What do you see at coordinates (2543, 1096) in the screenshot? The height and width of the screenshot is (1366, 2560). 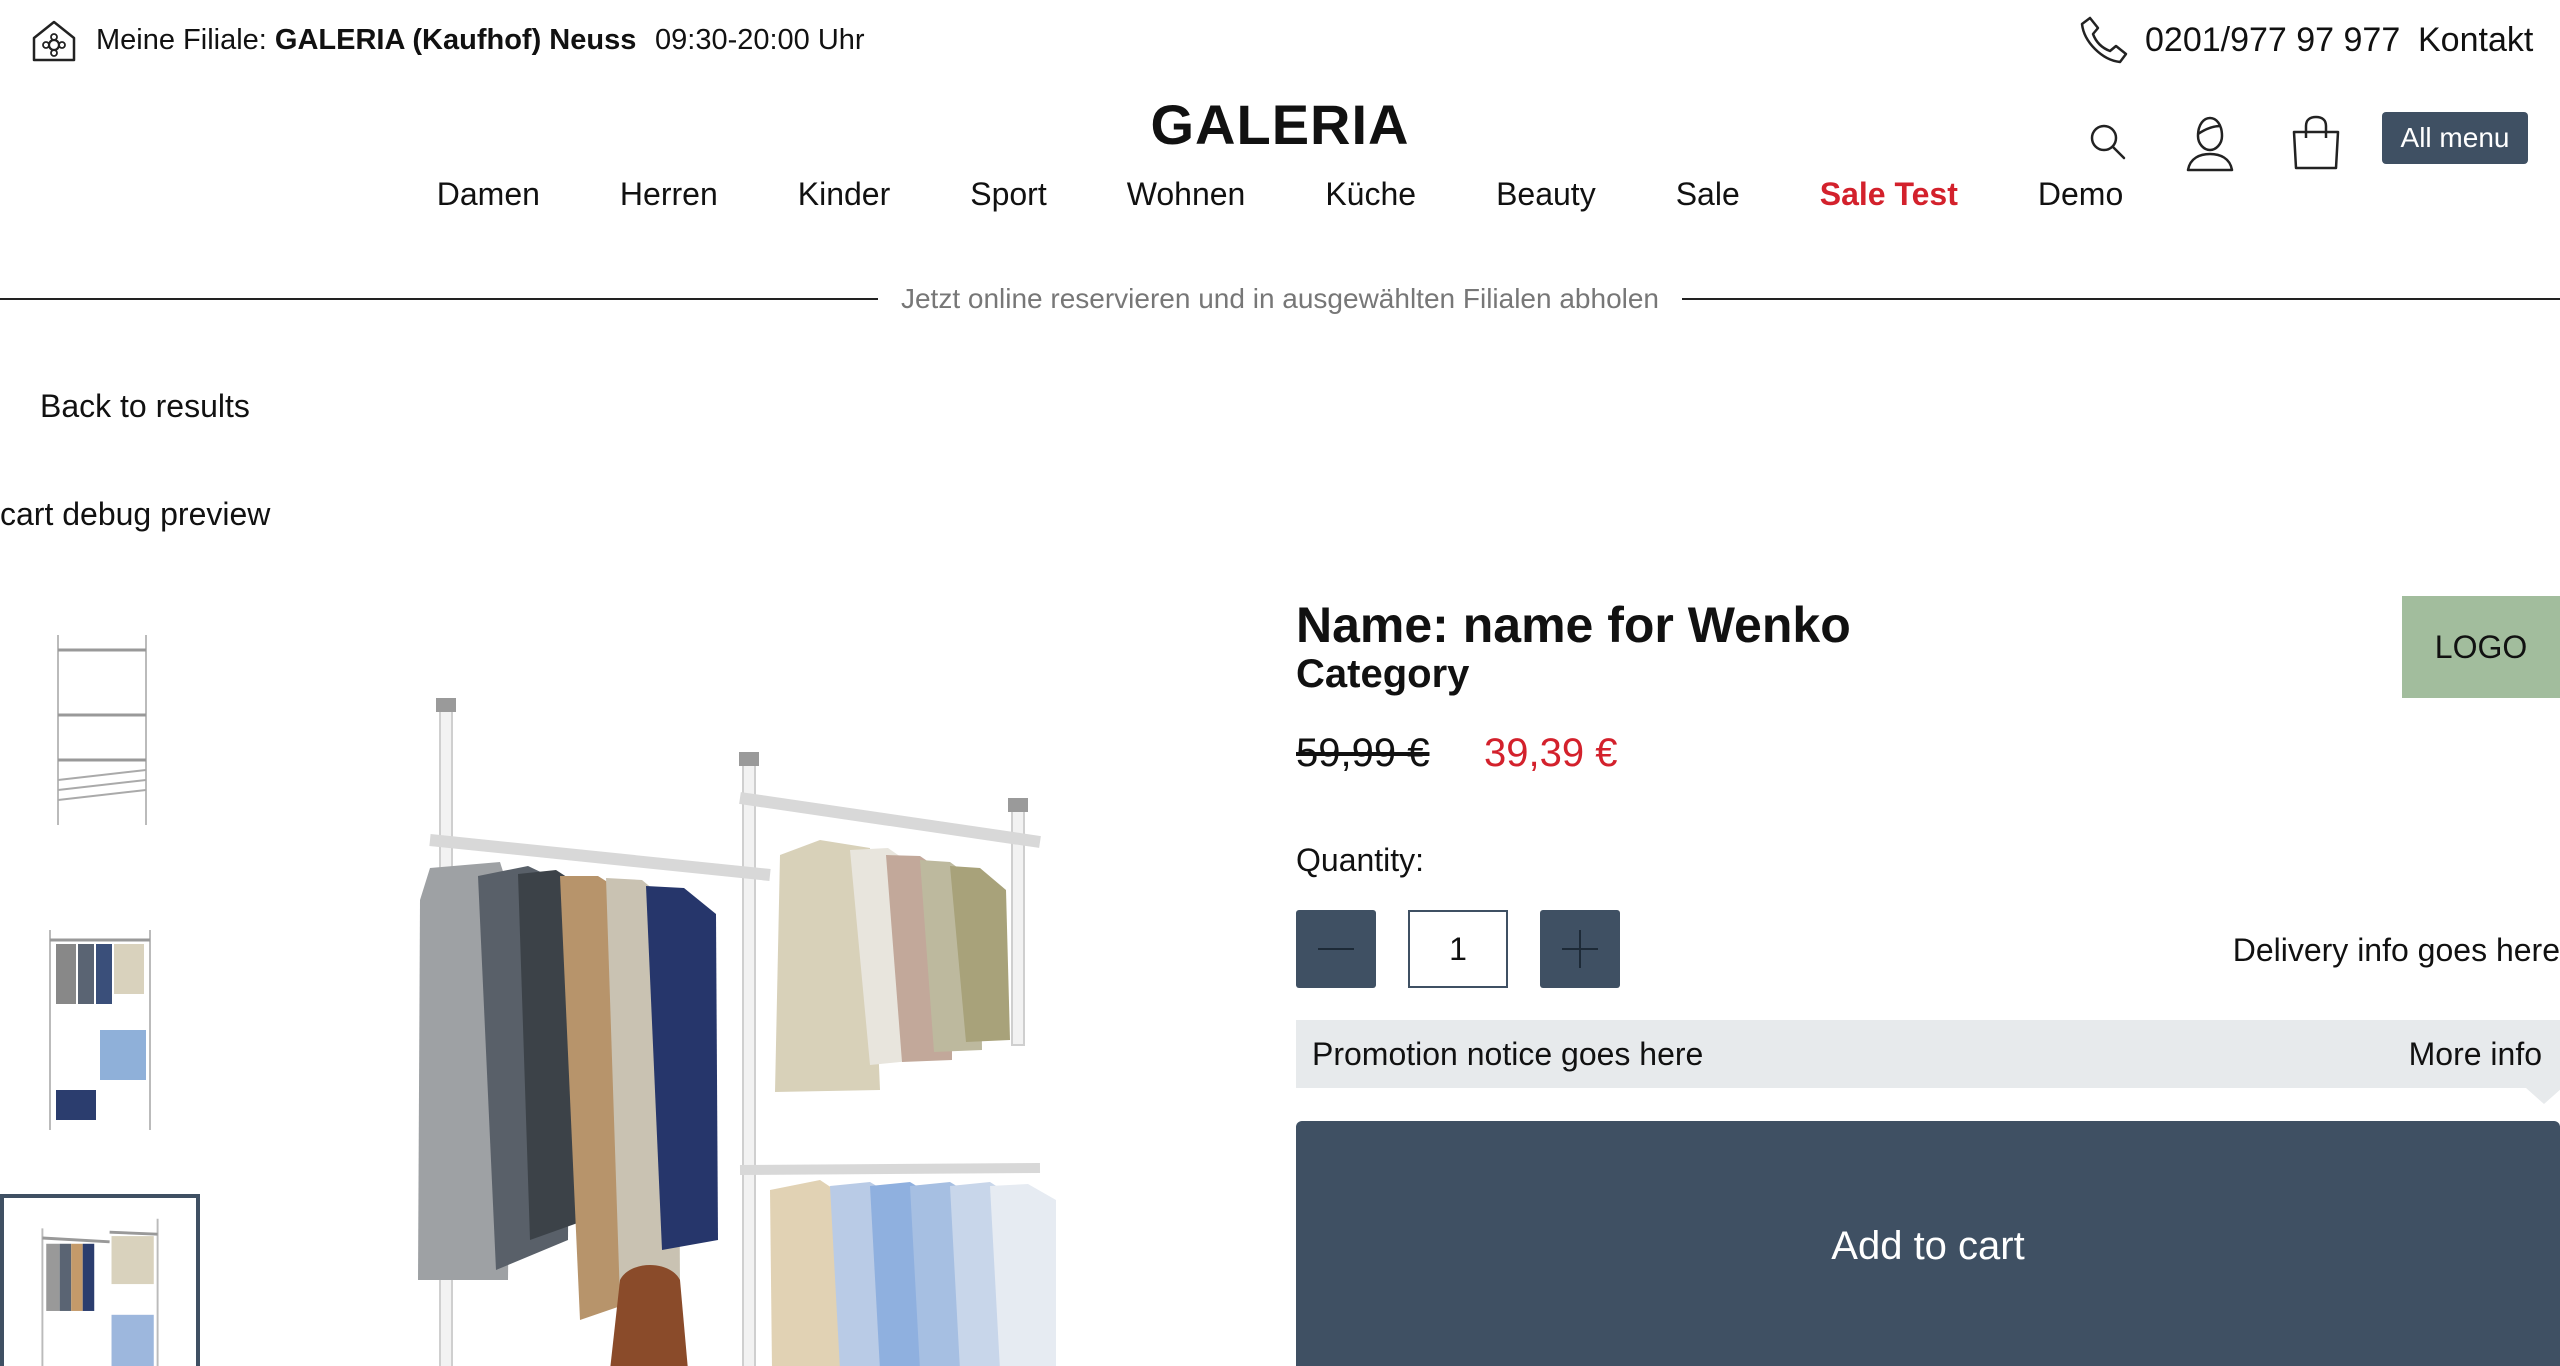 I see `promotion-caret` at bounding box center [2543, 1096].